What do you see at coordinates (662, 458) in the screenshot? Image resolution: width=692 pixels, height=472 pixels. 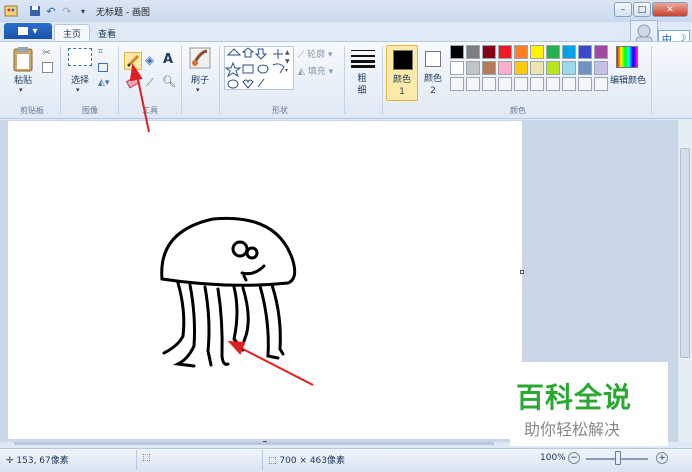 I see `zoom-in-button: +` at bounding box center [662, 458].